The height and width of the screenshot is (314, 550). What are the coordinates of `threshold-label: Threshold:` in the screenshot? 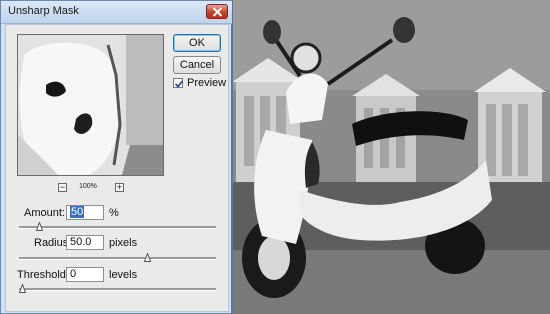 It's located at (43, 275).